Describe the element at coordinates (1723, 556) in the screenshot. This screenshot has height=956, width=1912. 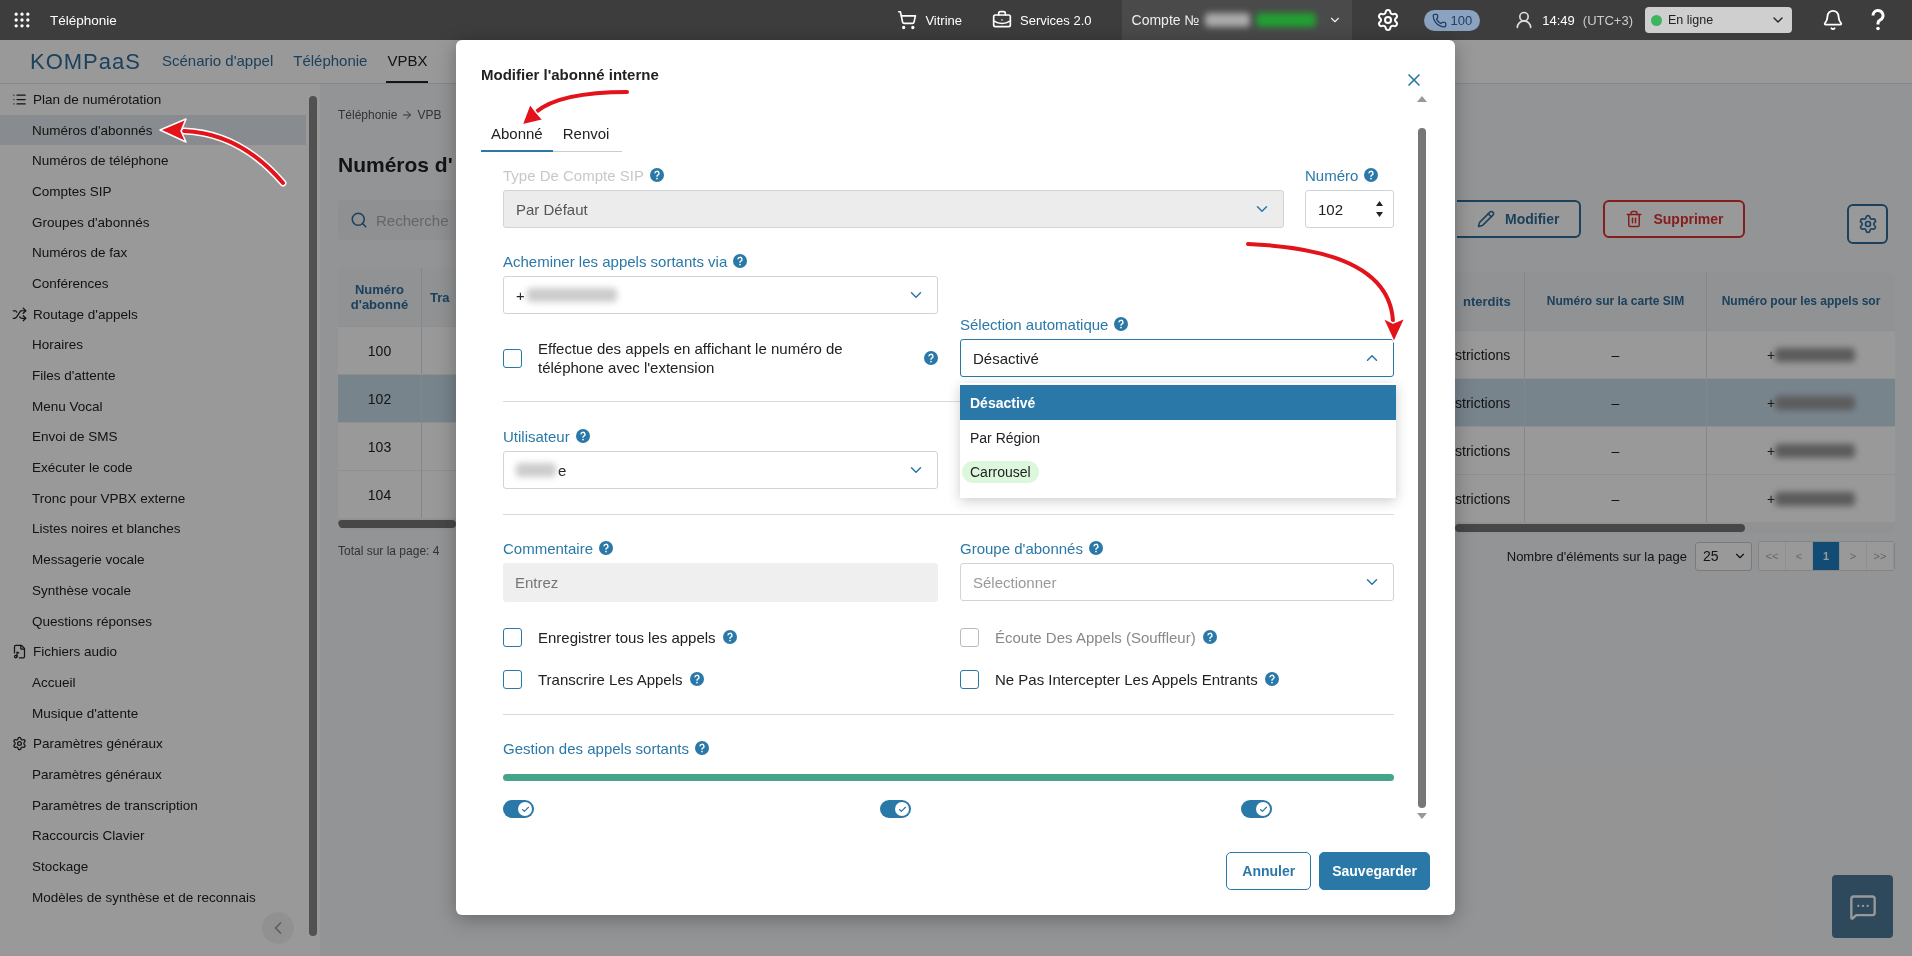
I see `page-size-select: 25` at that location.